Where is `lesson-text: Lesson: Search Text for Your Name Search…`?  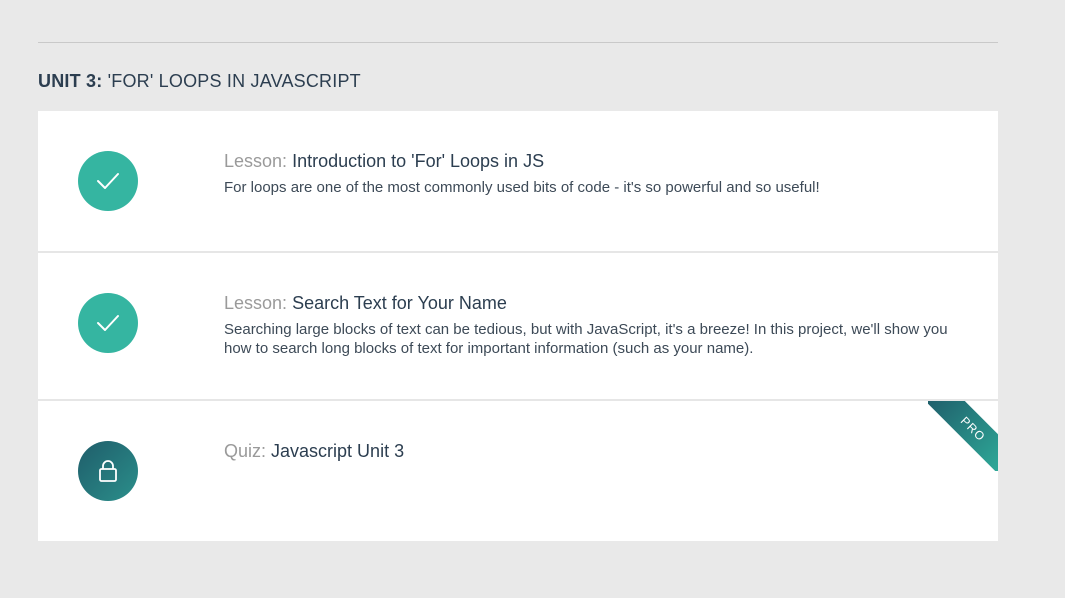
lesson-text: Lesson: Search Text for Your Name Search… is located at coordinates (594, 325).